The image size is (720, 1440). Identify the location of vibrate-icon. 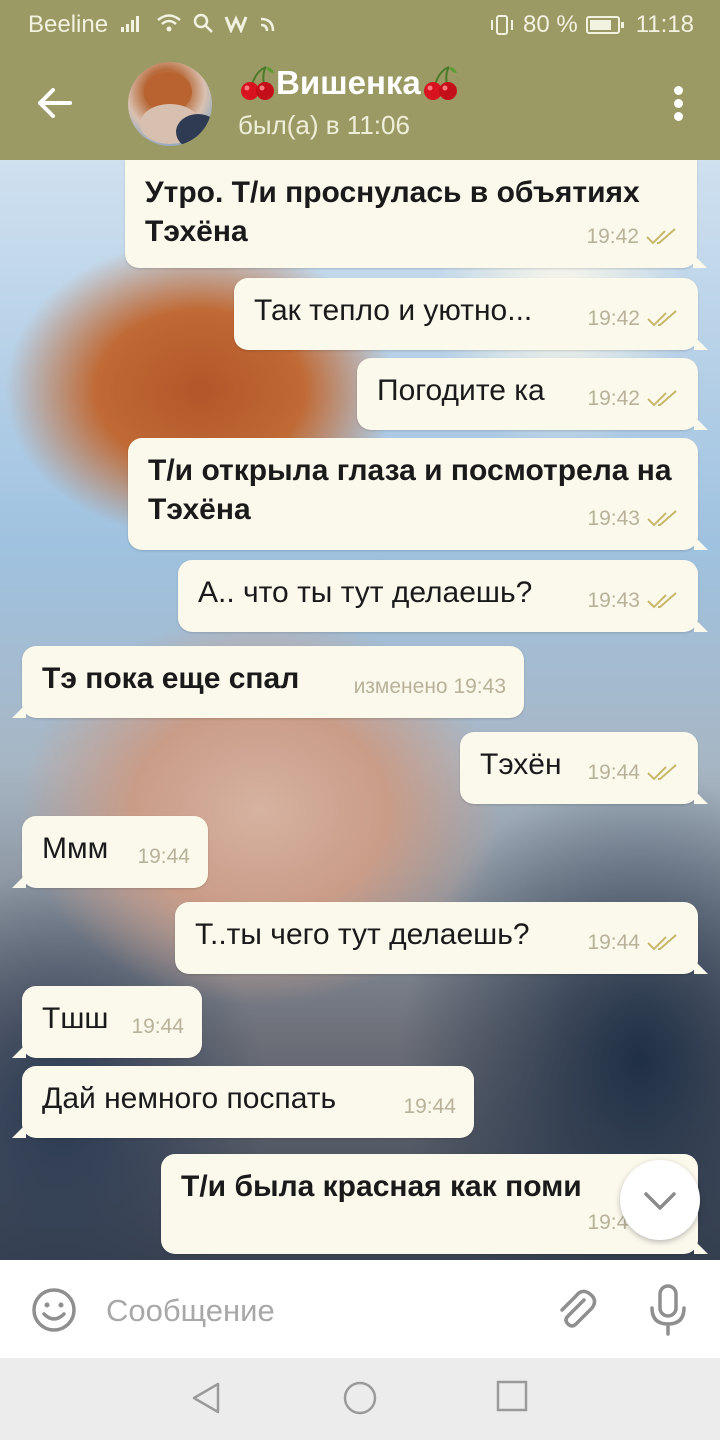
(502, 25).